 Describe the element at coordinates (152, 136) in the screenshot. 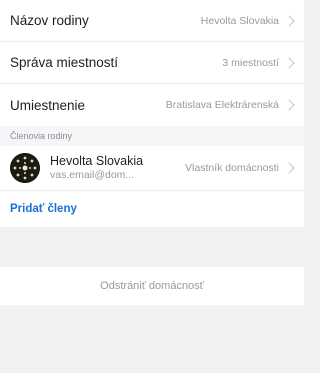

I see `members-section-title: Členovia rodiny` at that location.